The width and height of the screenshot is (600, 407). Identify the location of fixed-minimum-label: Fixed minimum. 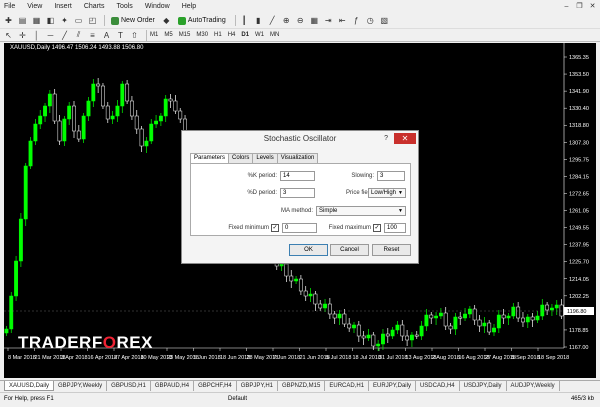
(248, 228).